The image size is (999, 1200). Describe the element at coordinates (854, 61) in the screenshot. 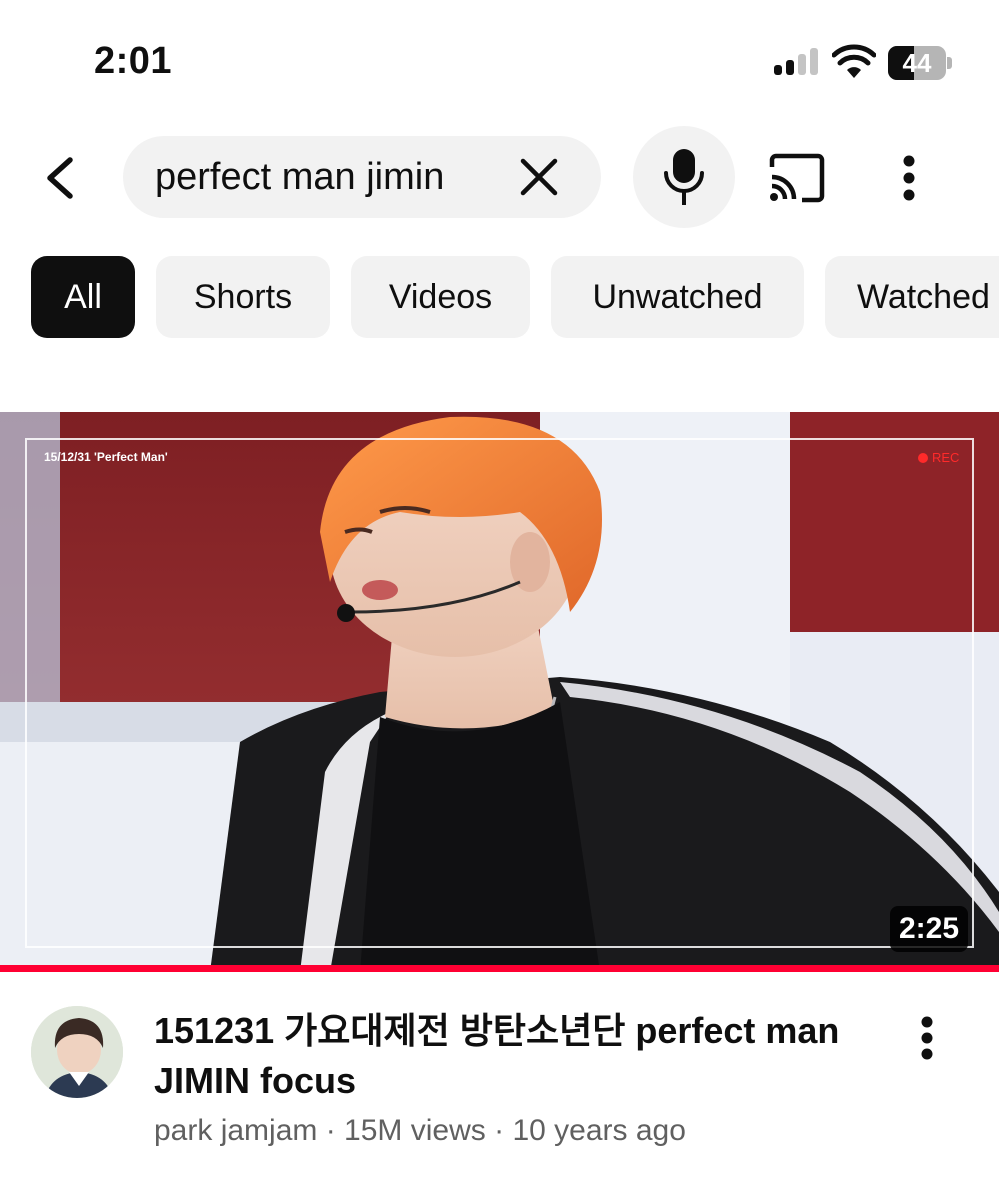

I see `wifi-icon` at that location.